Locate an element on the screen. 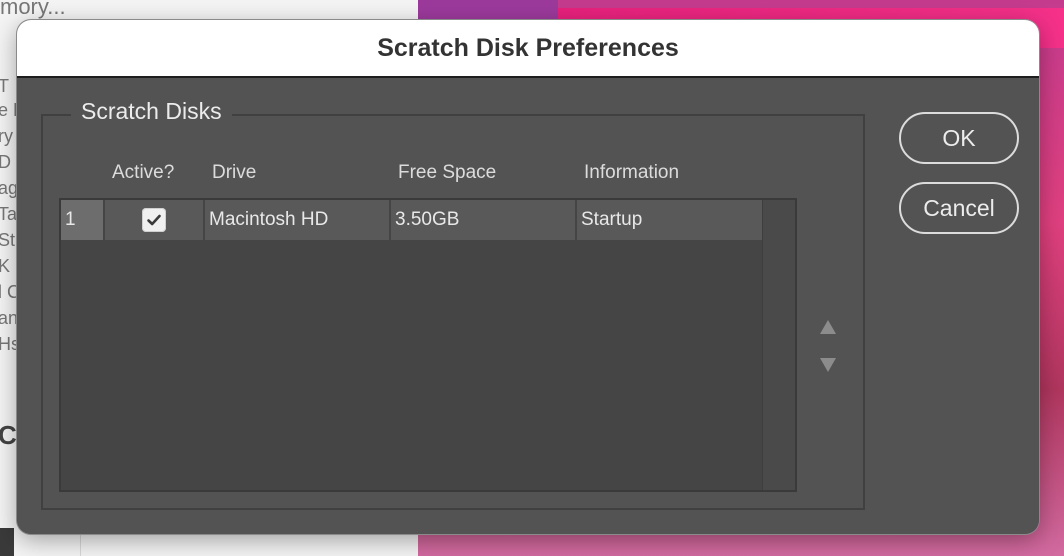 Image resolution: width=1064 pixels, height=556 pixels. ok-button: OK is located at coordinates (959, 138).